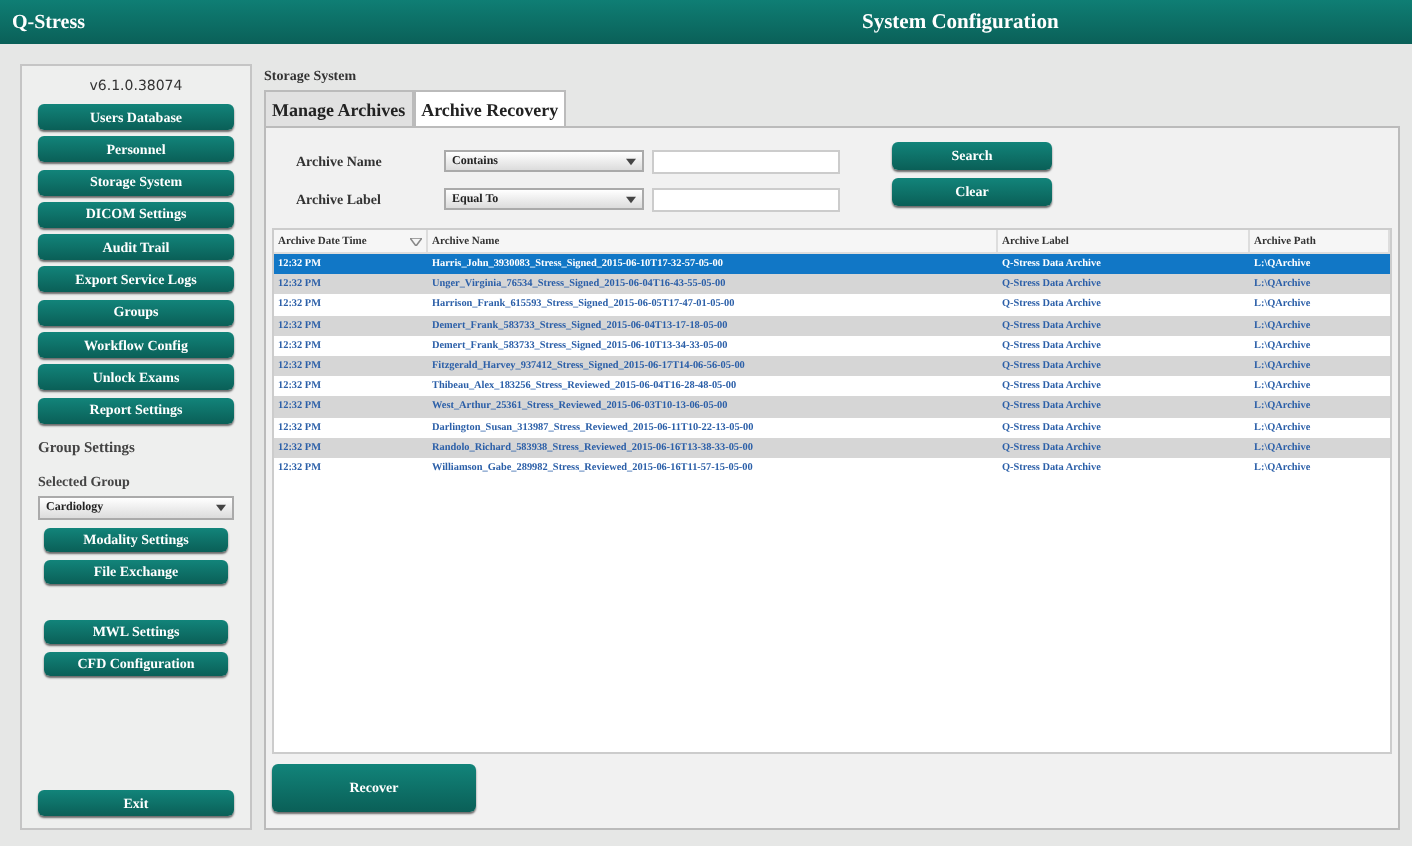 The height and width of the screenshot is (846, 1412). I want to click on window-title: System Configuration, so click(960, 22).